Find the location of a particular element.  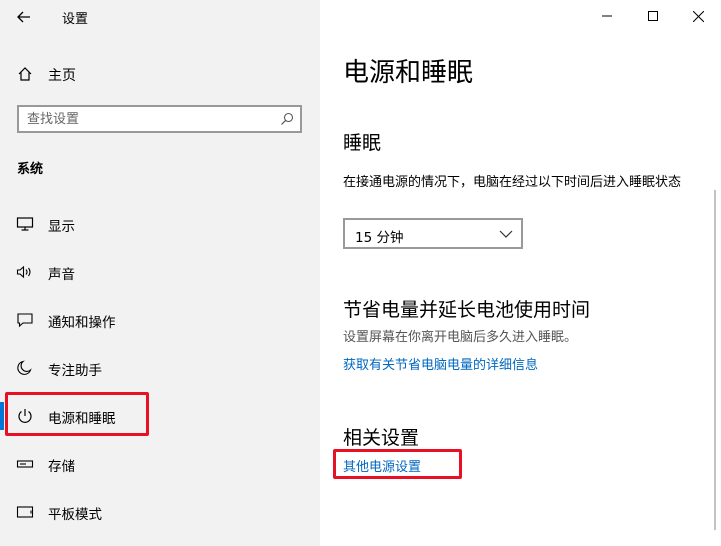

section-label: 系统 is located at coordinates (30, 169).